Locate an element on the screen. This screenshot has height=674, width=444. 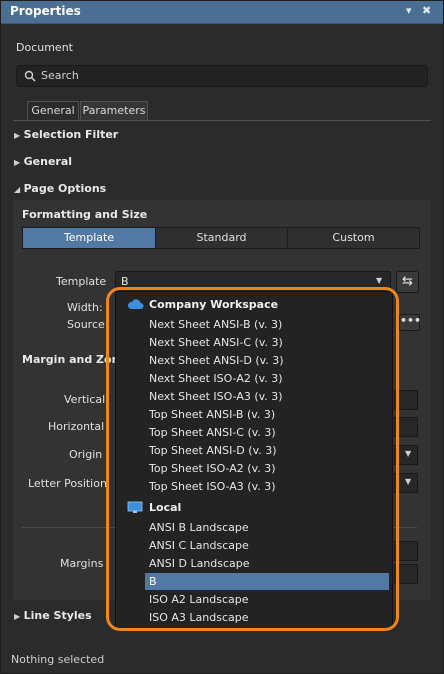
width-label: Width: is located at coordinates (85, 307).